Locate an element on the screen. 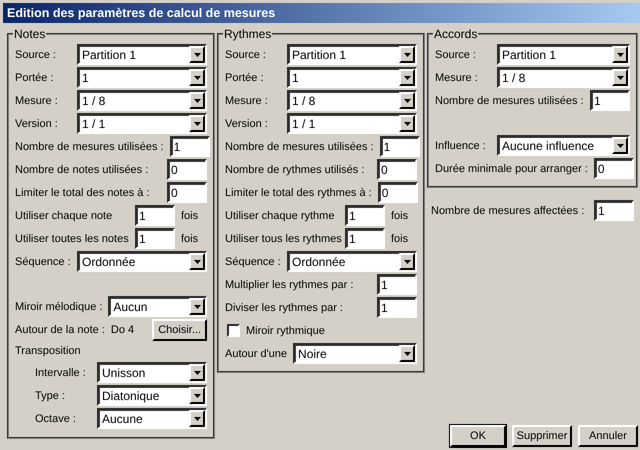  dropdown: Unisson is located at coordinates (152, 372).